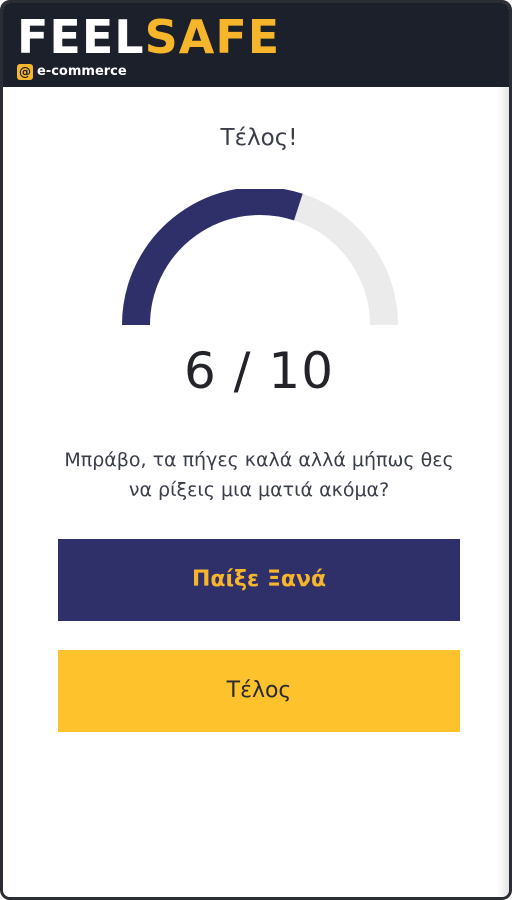  What do you see at coordinates (212, 37) in the screenshot?
I see `logo-safe-text: SAFE` at bounding box center [212, 37].